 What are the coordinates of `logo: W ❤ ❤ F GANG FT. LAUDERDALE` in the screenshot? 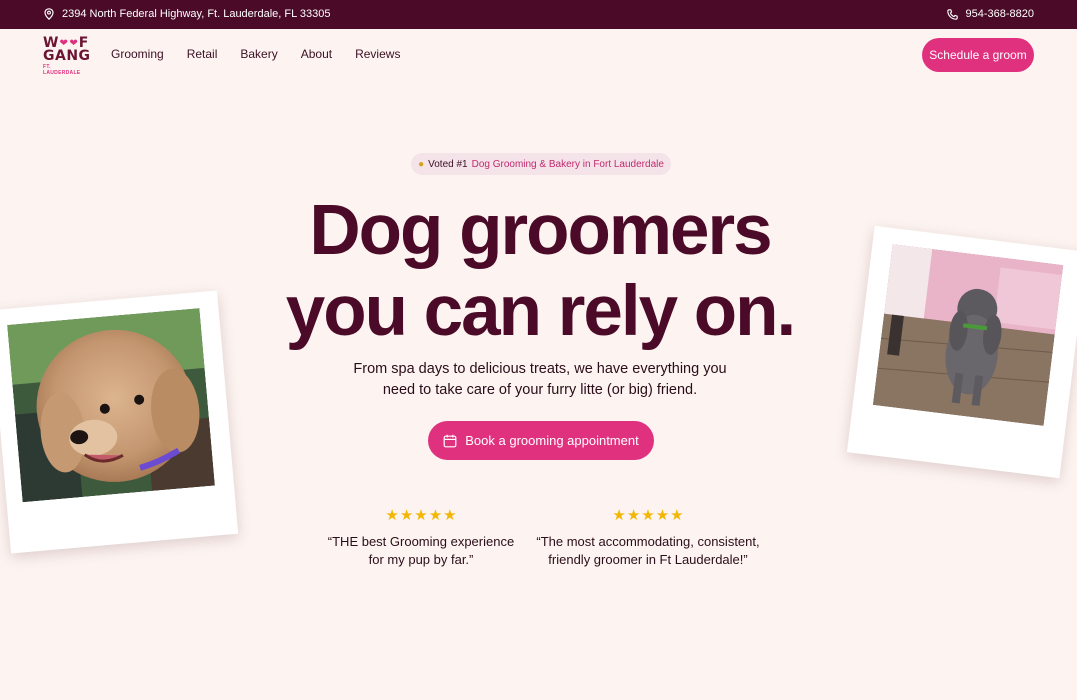 It's located at (67, 56).